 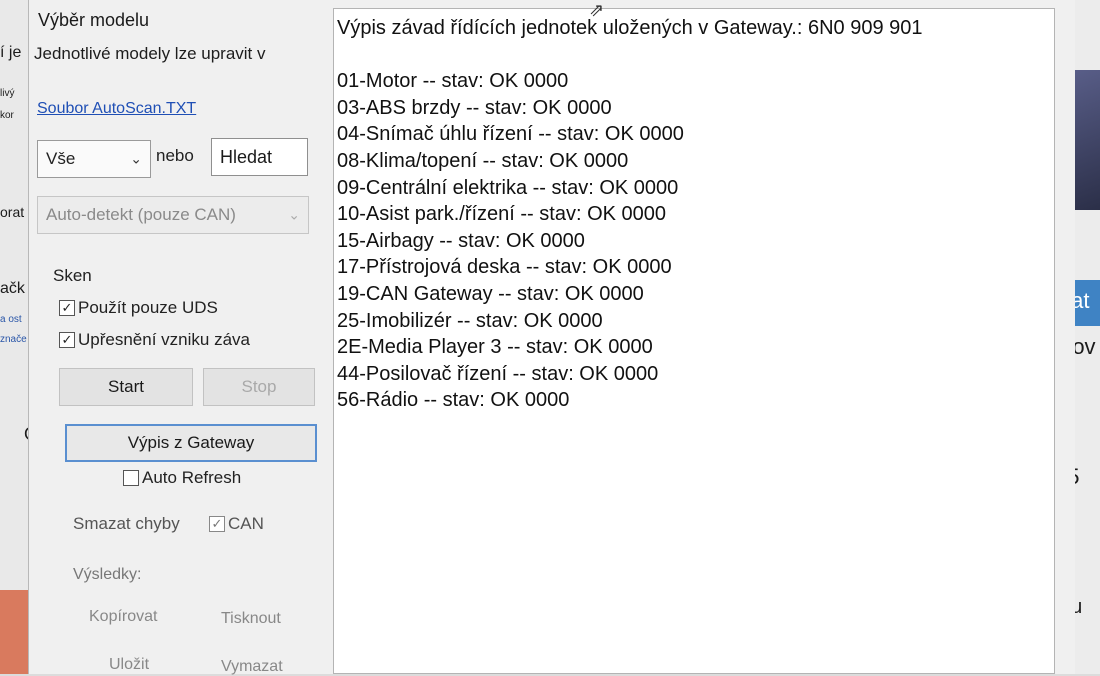 I want to click on model-select: Vše ⌄, so click(x=94, y=159).